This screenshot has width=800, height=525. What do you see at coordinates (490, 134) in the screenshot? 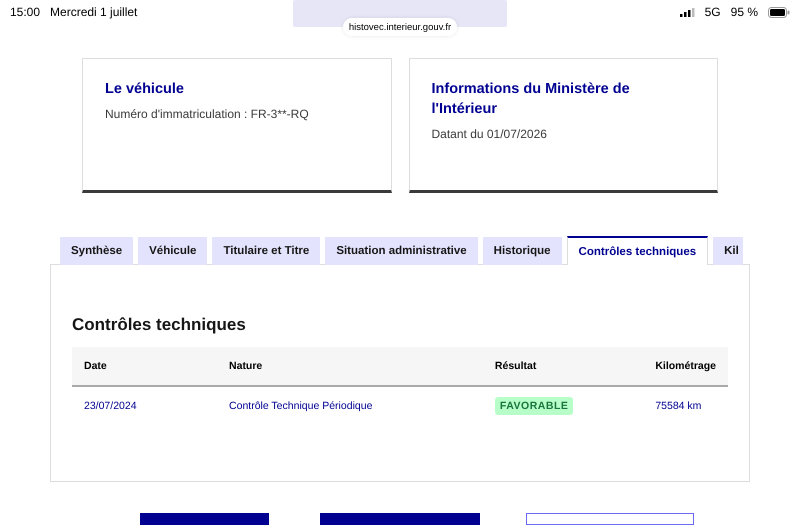
I see `card-text: Datant du 01/07/2026` at bounding box center [490, 134].